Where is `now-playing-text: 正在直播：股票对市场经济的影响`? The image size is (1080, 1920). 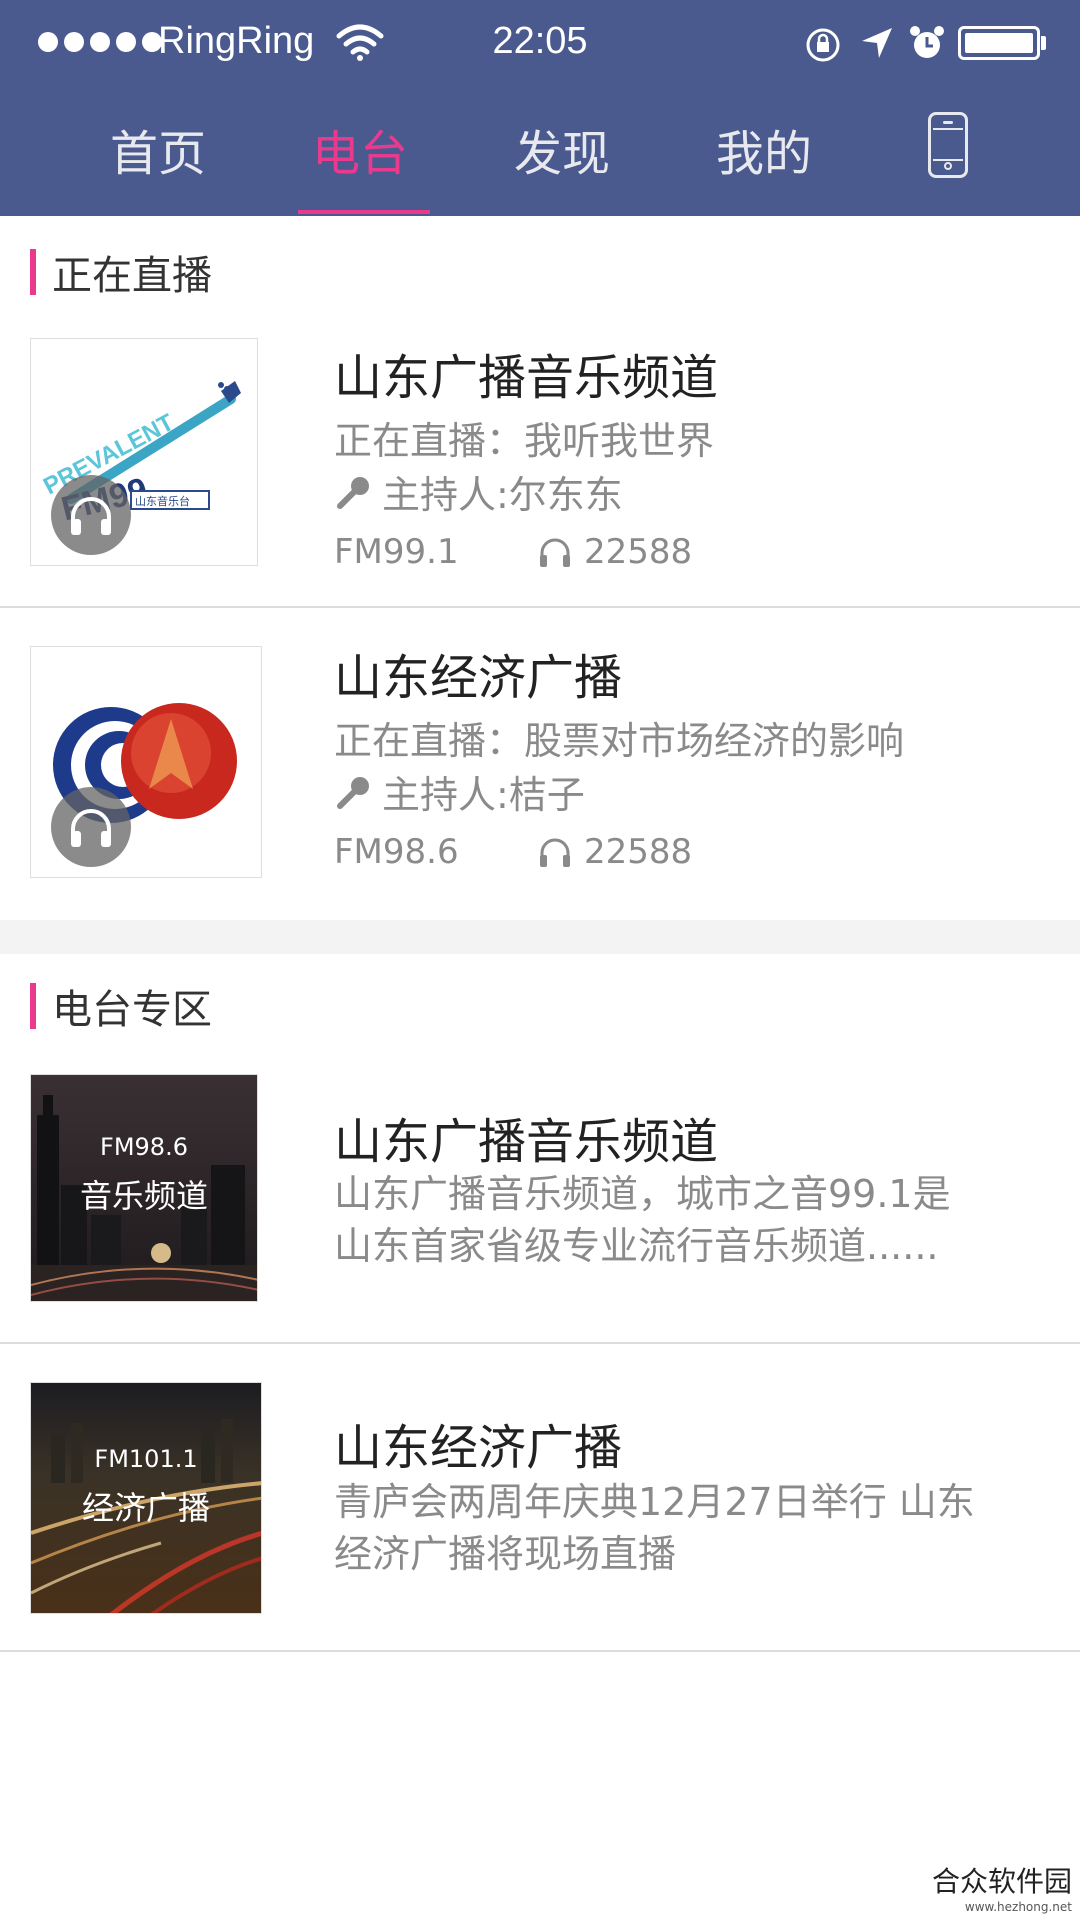
now-playing-text: 正在直播：股票对市场经济的影响 is located at coordinates (619, 741).